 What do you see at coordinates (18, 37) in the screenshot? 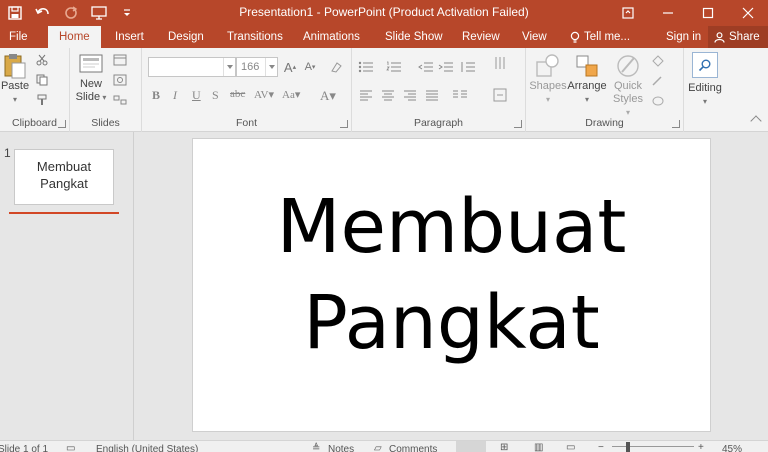
I see `tab-file: File` at bounding box center [18, 37].